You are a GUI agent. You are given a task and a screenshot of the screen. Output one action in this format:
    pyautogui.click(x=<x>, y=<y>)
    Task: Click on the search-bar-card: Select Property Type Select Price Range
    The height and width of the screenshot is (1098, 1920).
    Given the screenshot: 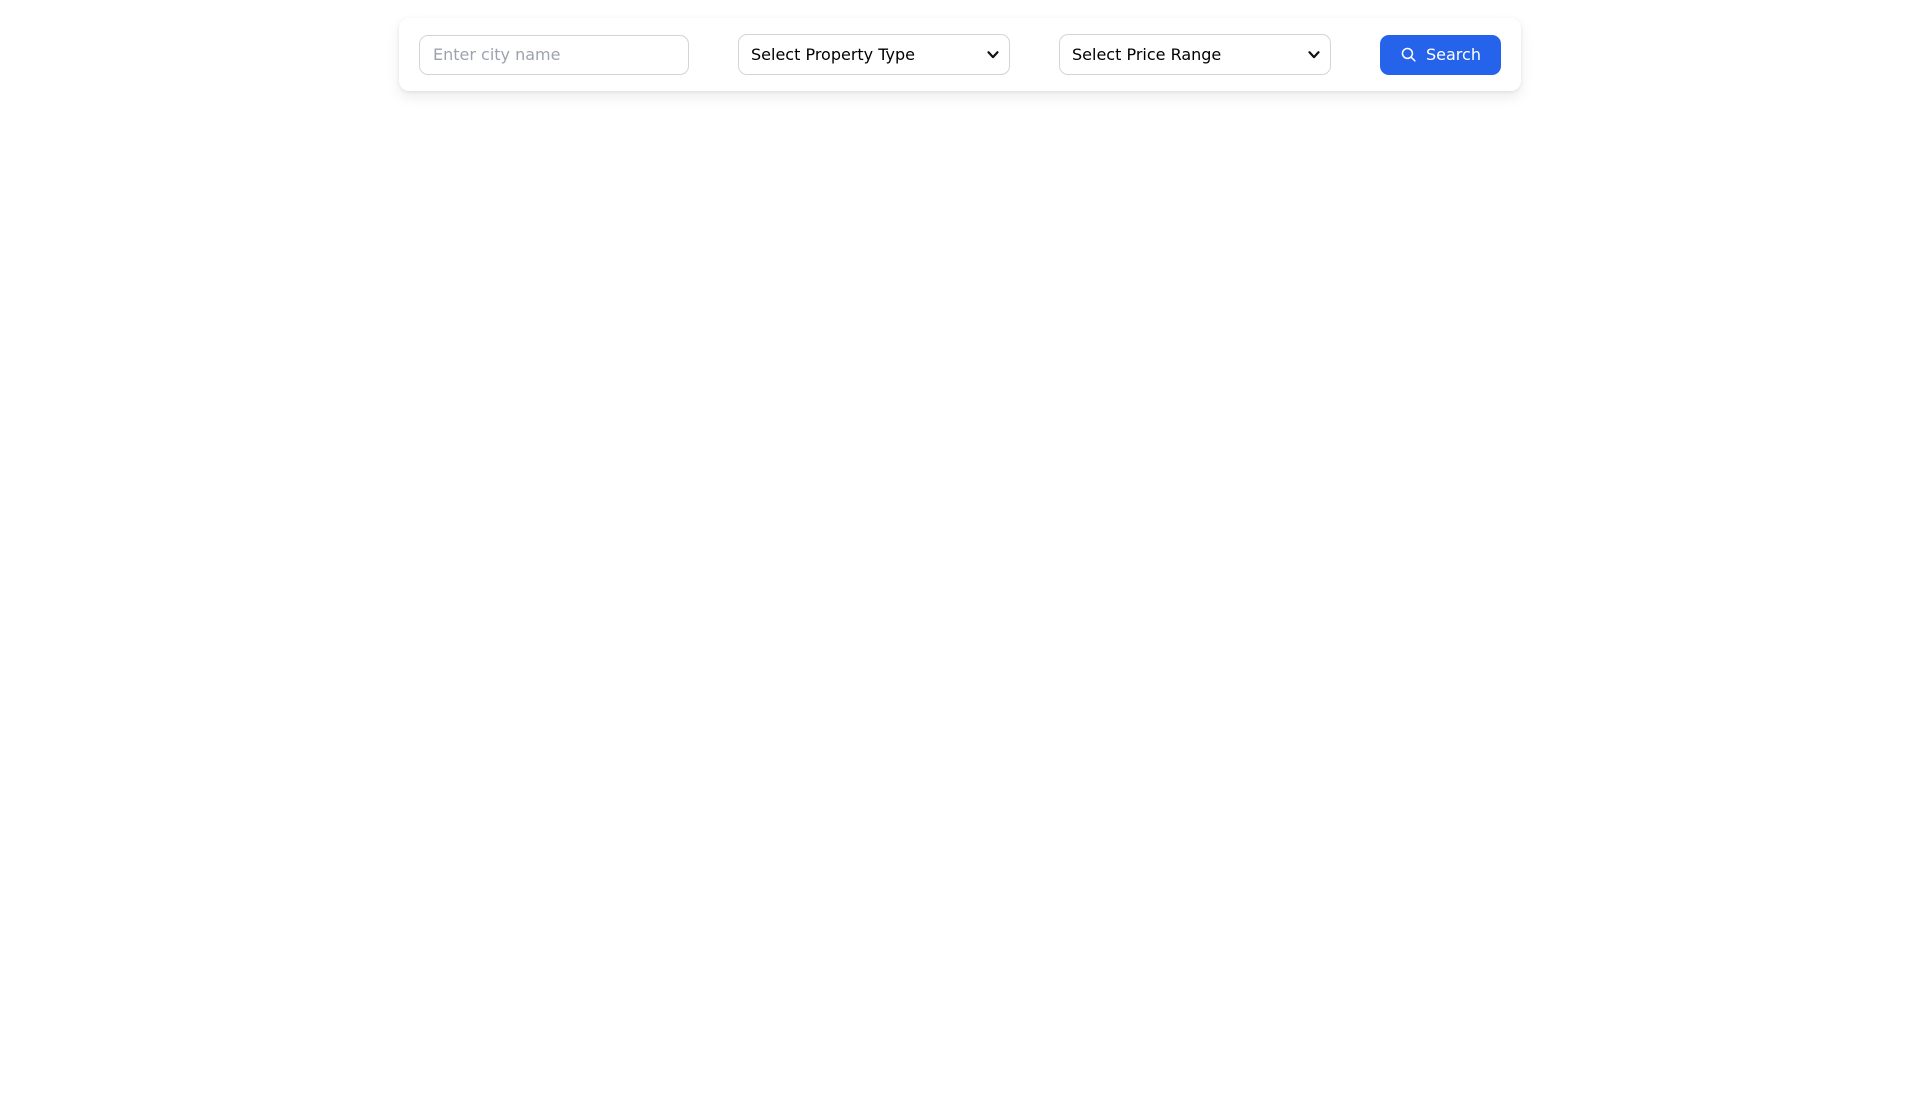 What is the action you would take?
    pyautogui.click(x=960, y=54)
    